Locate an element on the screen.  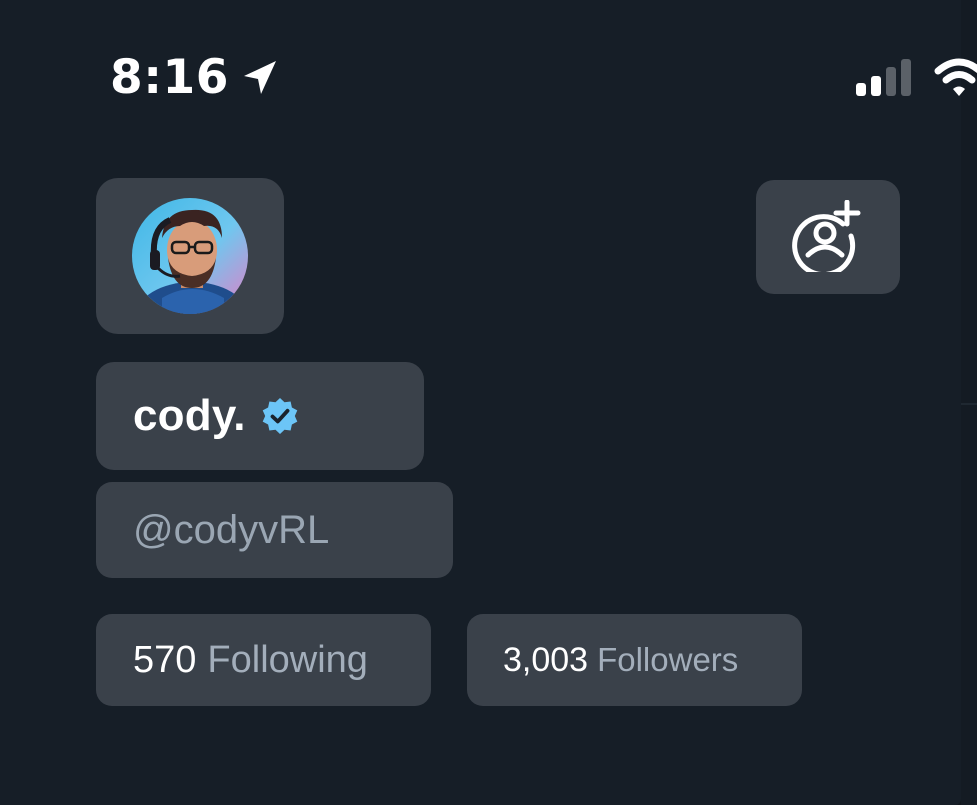
following-stat-row: 570 Following is located at coordinates (250, 660).